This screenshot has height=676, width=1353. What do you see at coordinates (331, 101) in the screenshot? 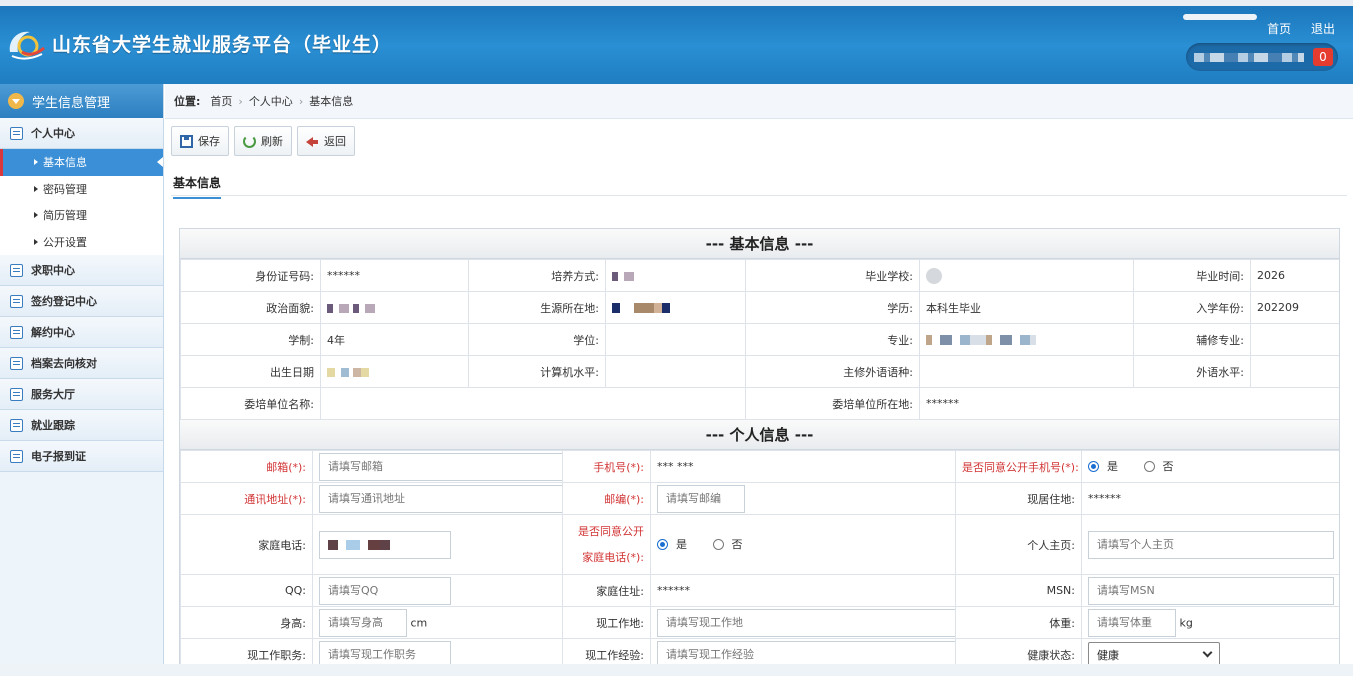
I see `breadcrumb-current: 基本信息` at bounding box center [331, 101].